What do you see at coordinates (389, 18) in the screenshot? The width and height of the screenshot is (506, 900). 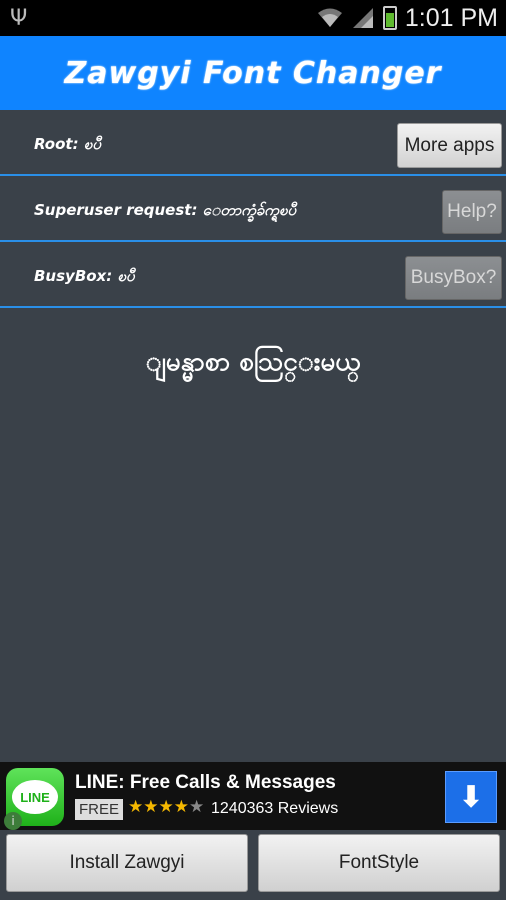 I see `battery-charging-icon` at bounding box center [389, 18].